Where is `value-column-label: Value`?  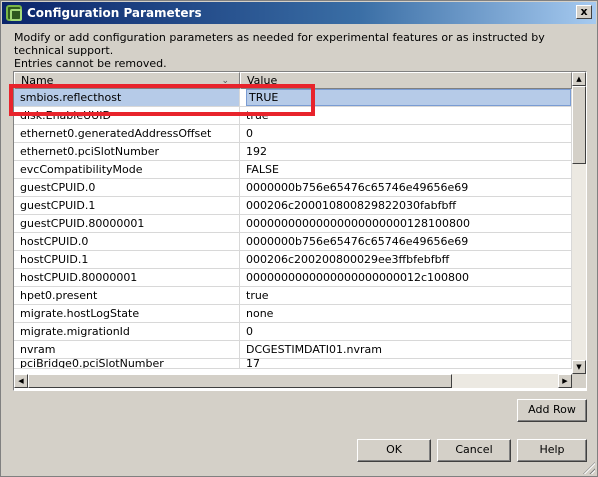
value-column-label: Value is located at coordinates (262, 80).